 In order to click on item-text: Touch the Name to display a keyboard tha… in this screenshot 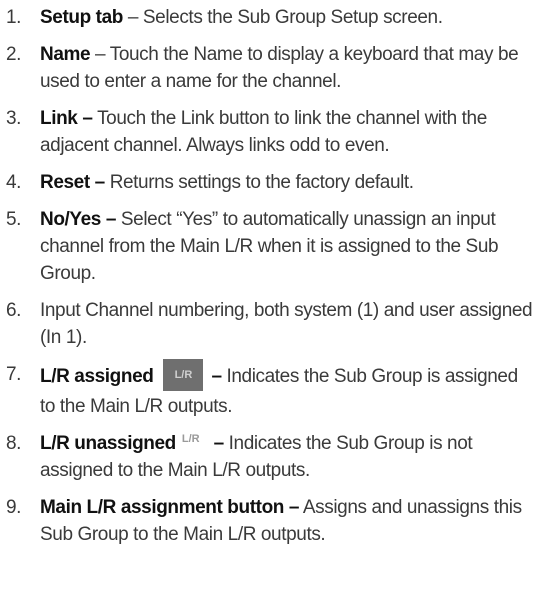, I will do `click(279, 68)`.